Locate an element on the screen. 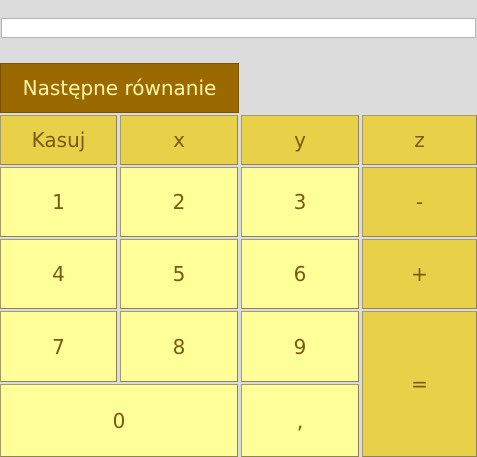 Image resolution: width=477 pixels, height=457 pixels. equals-button: = is located at coordinates (419, 384).